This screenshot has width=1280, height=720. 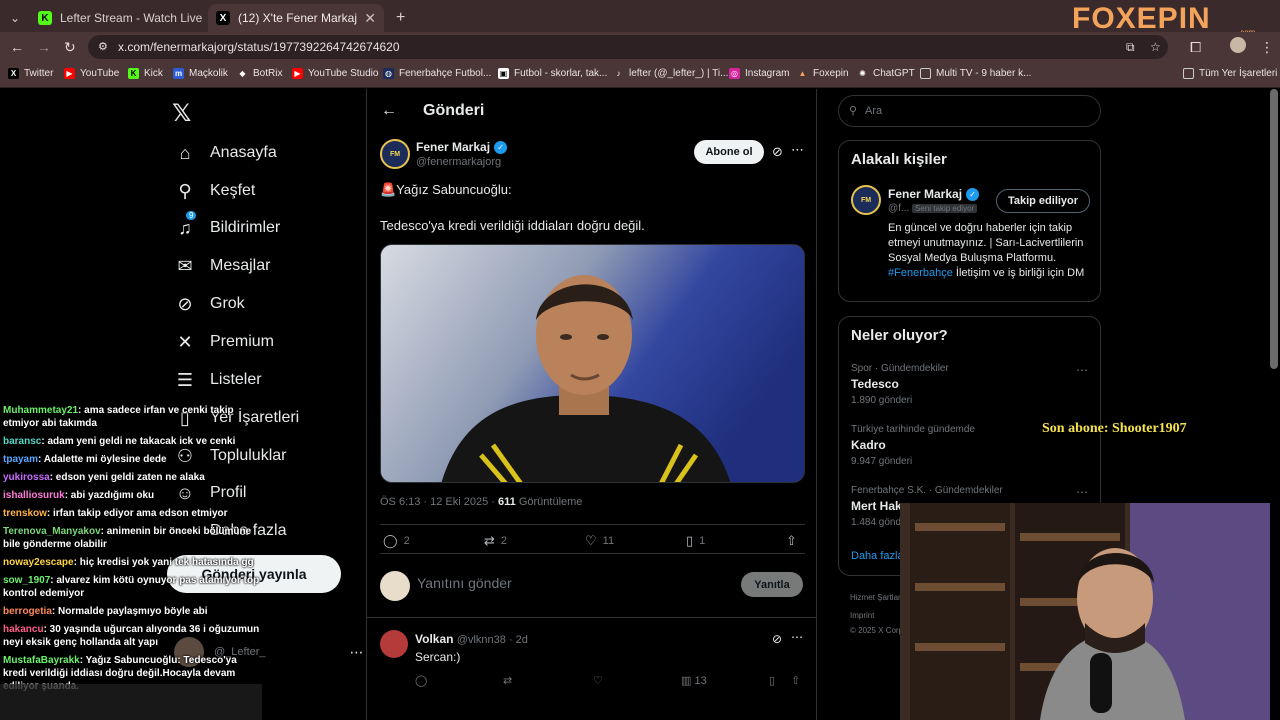 I want to click on subscribe-button: Abone ol, so click(x=729, y=152).